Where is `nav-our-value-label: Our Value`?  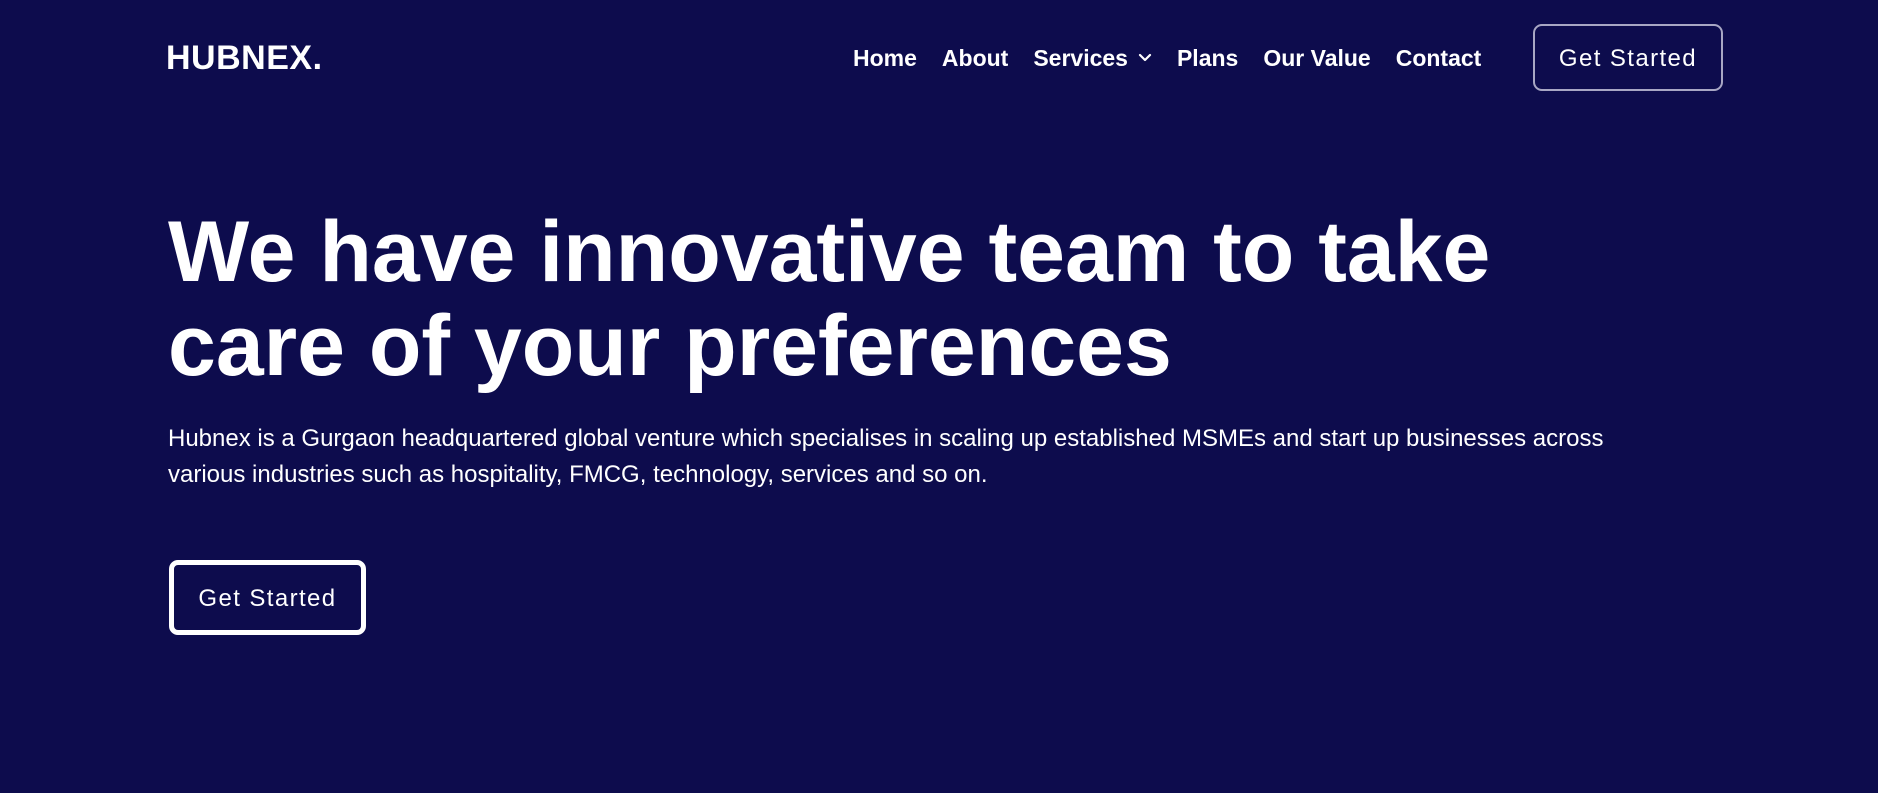 nav-our-value-label: Our Value is located at coordinates (1317, 58).